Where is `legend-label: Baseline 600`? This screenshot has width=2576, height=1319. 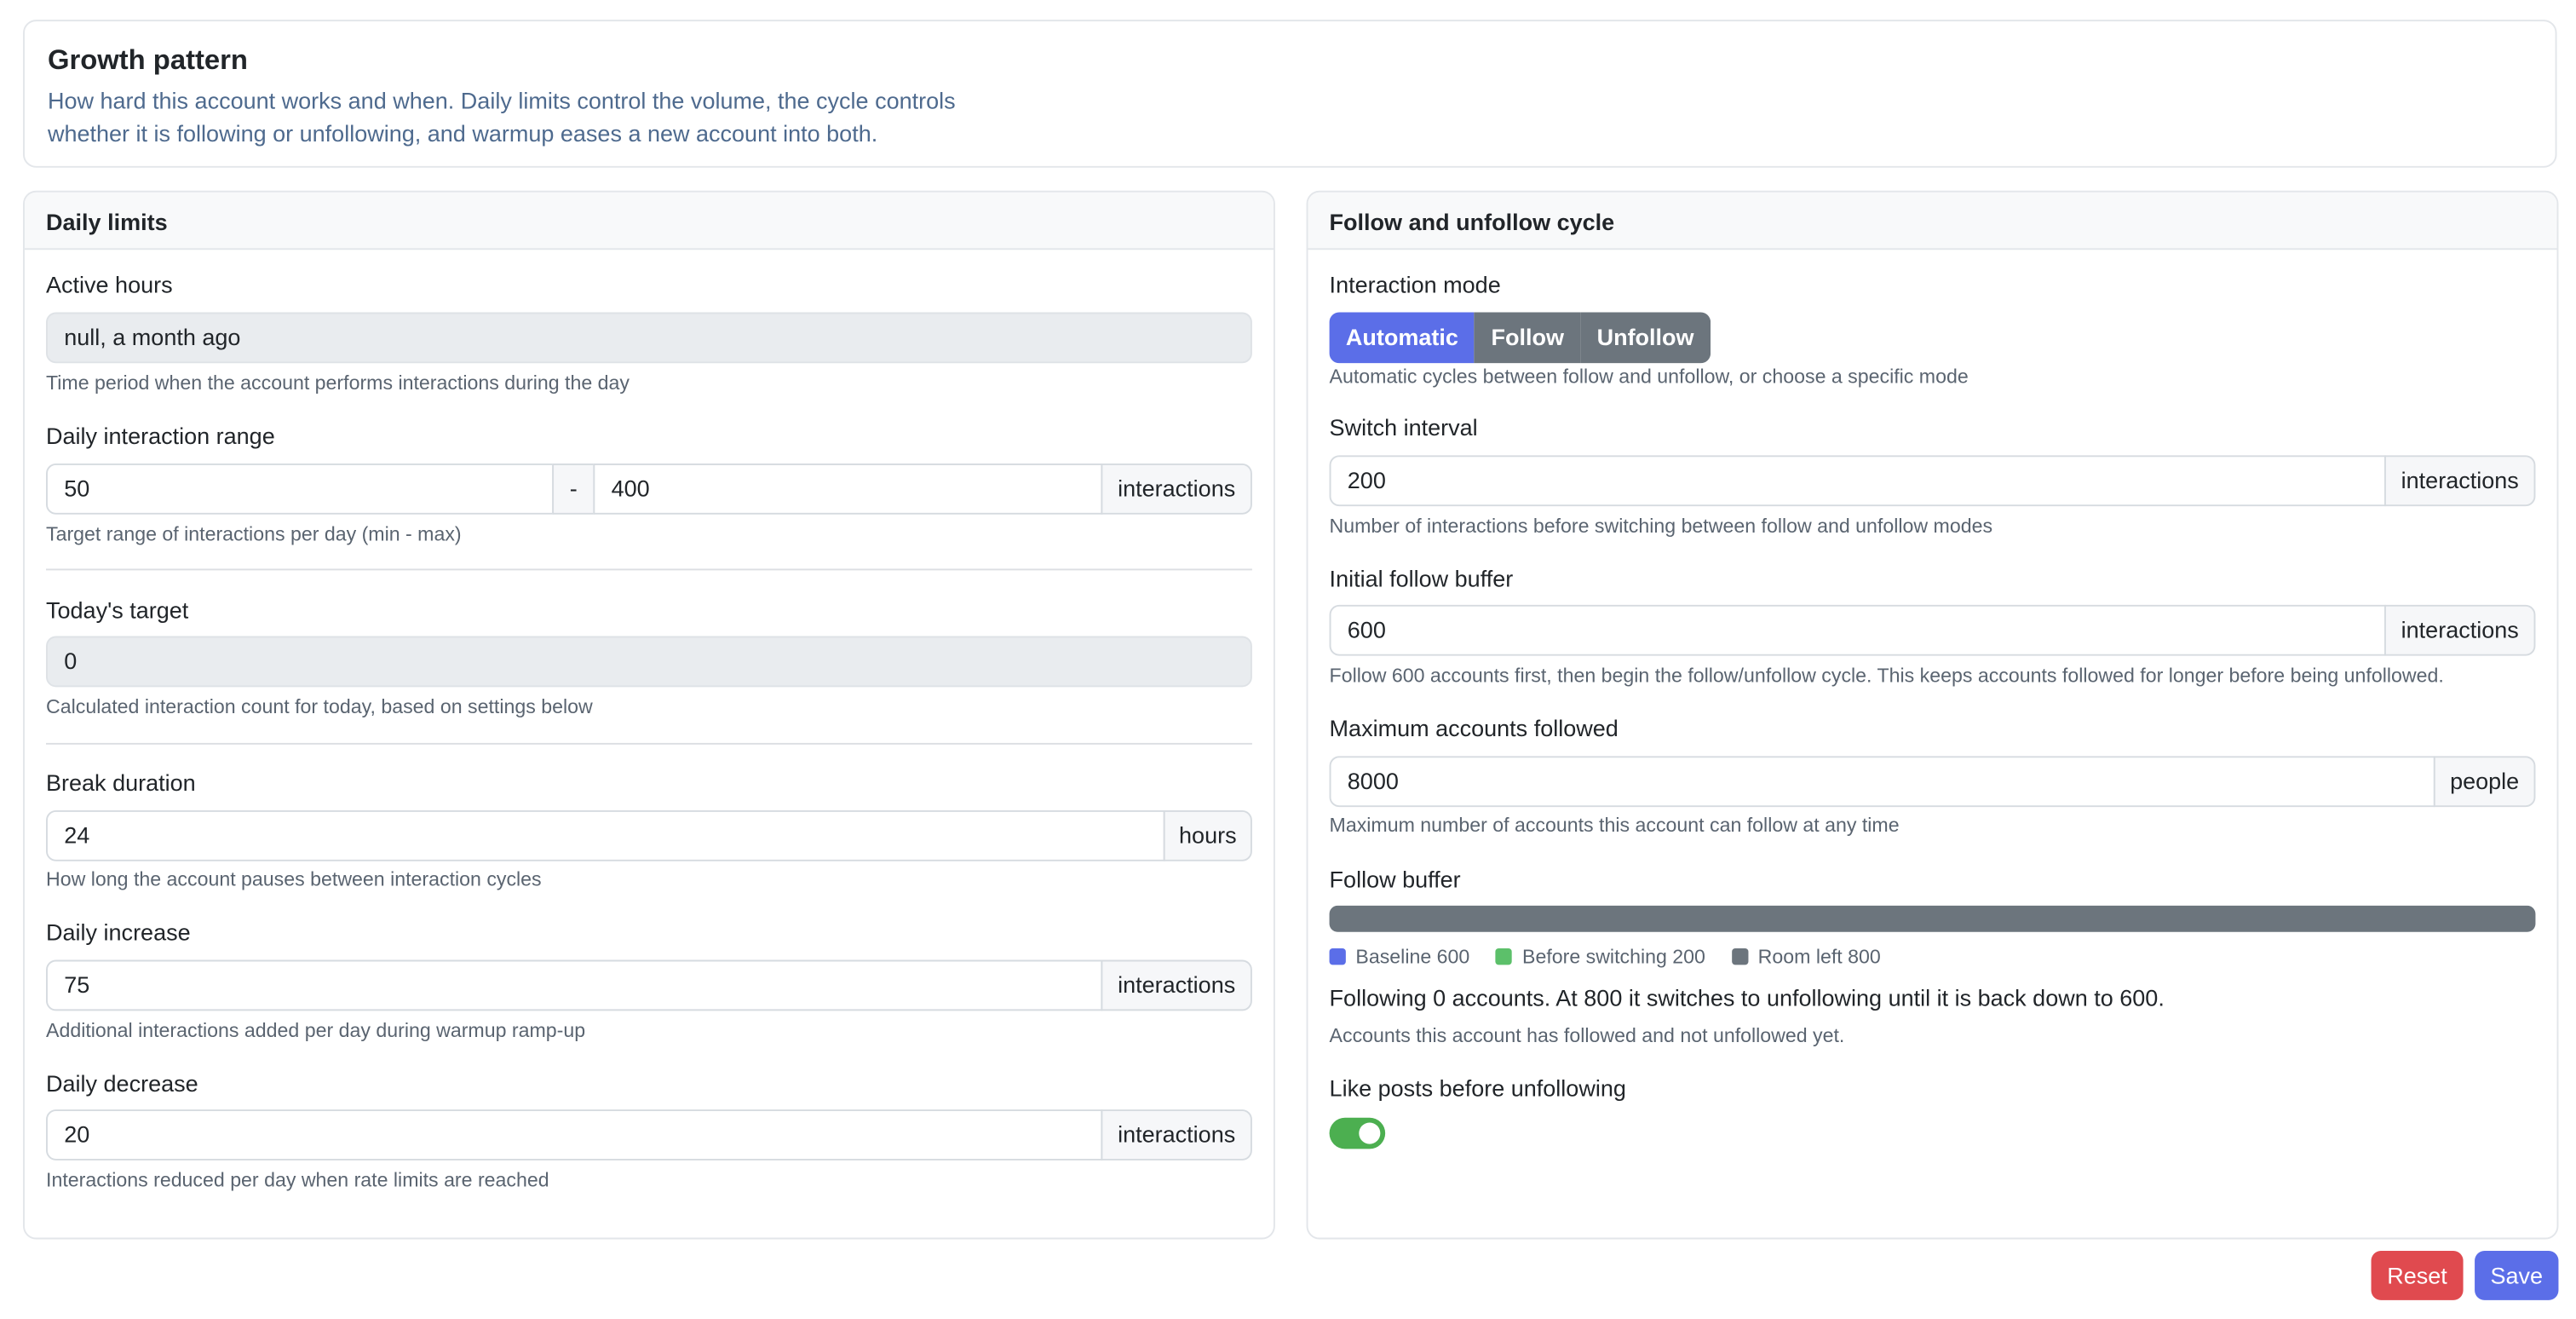
legend-label: Baseline 600 is located at coordinates (1413, 957).